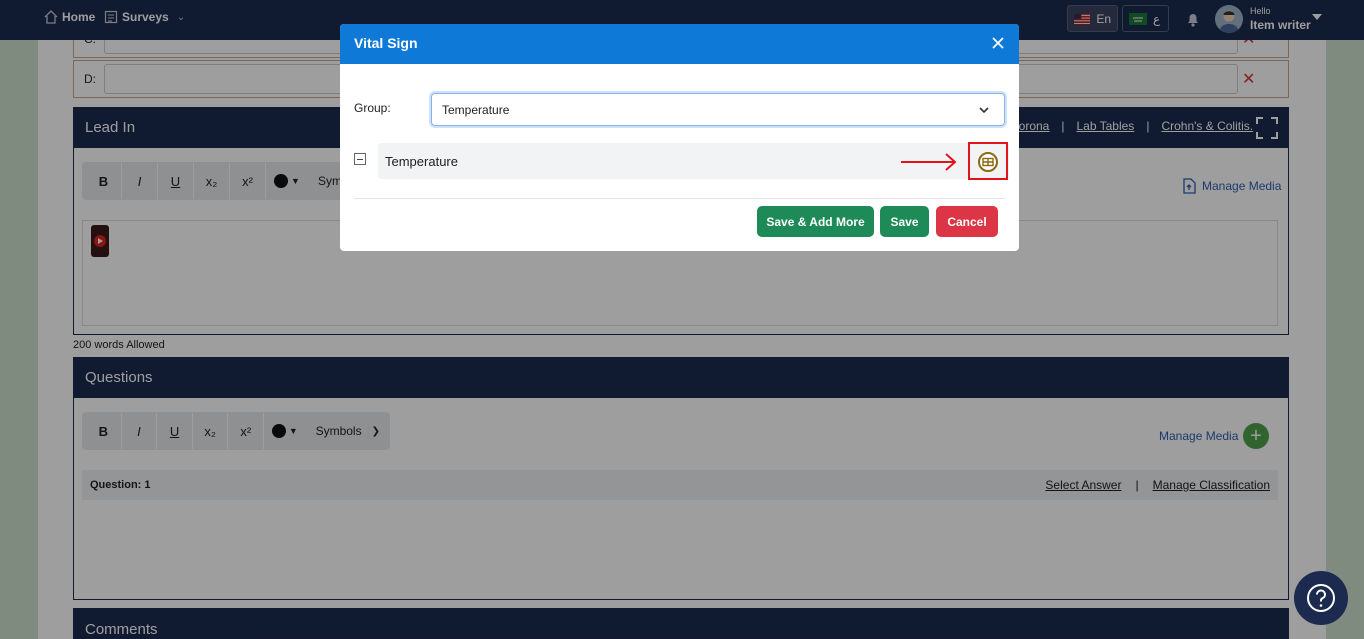 This screenshot has height=639, width=1364. I want to click on close-icon, so click(998, 43).